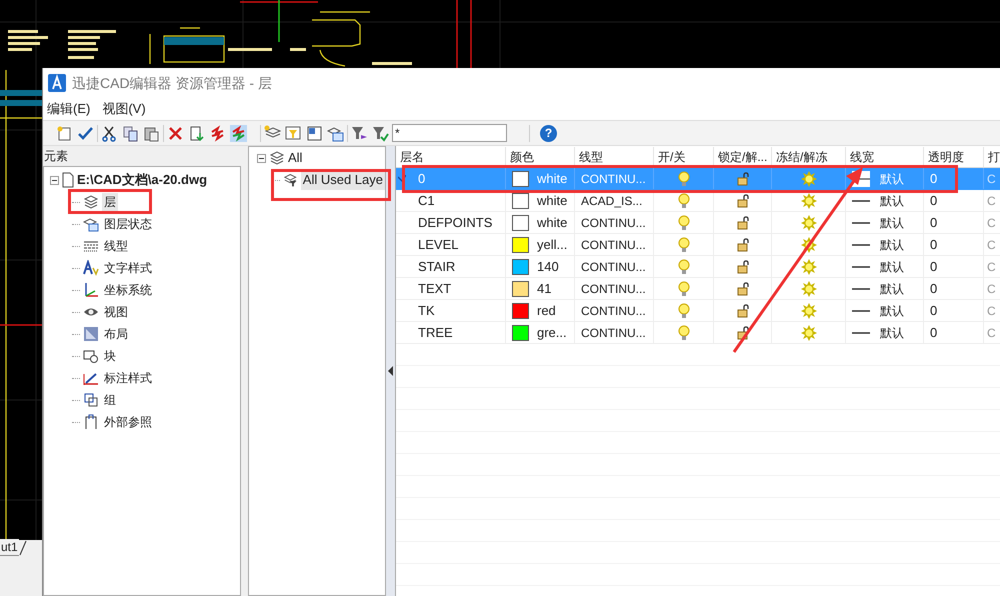 The width and height of the screenshot is (1000, 596). Describe the element at coordinates (684, 157) in the screenshot. I see `column-header: 开/关` at that location.